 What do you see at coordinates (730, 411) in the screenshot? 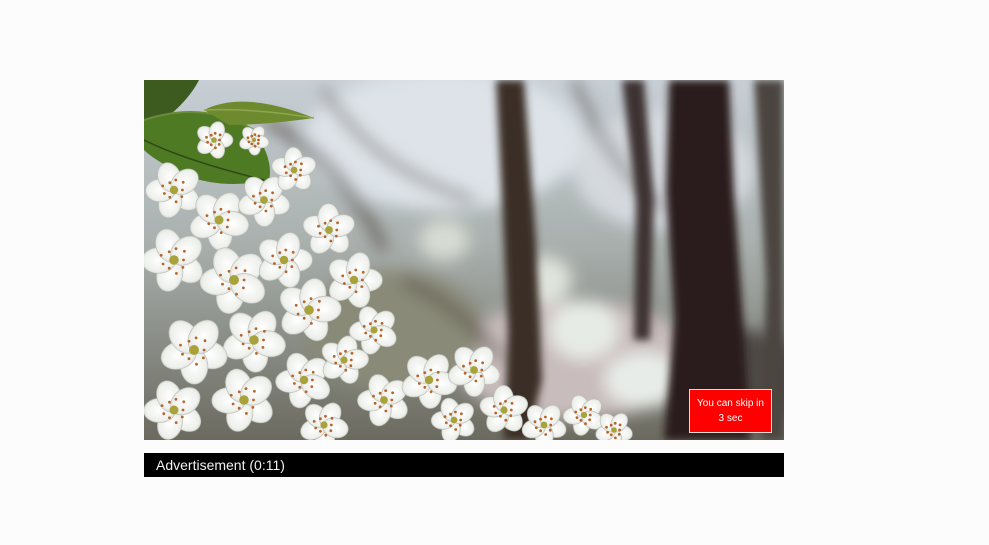
I see `skip-countdown-box: You can skip in 3 sec` at bounding box center [730, 411].